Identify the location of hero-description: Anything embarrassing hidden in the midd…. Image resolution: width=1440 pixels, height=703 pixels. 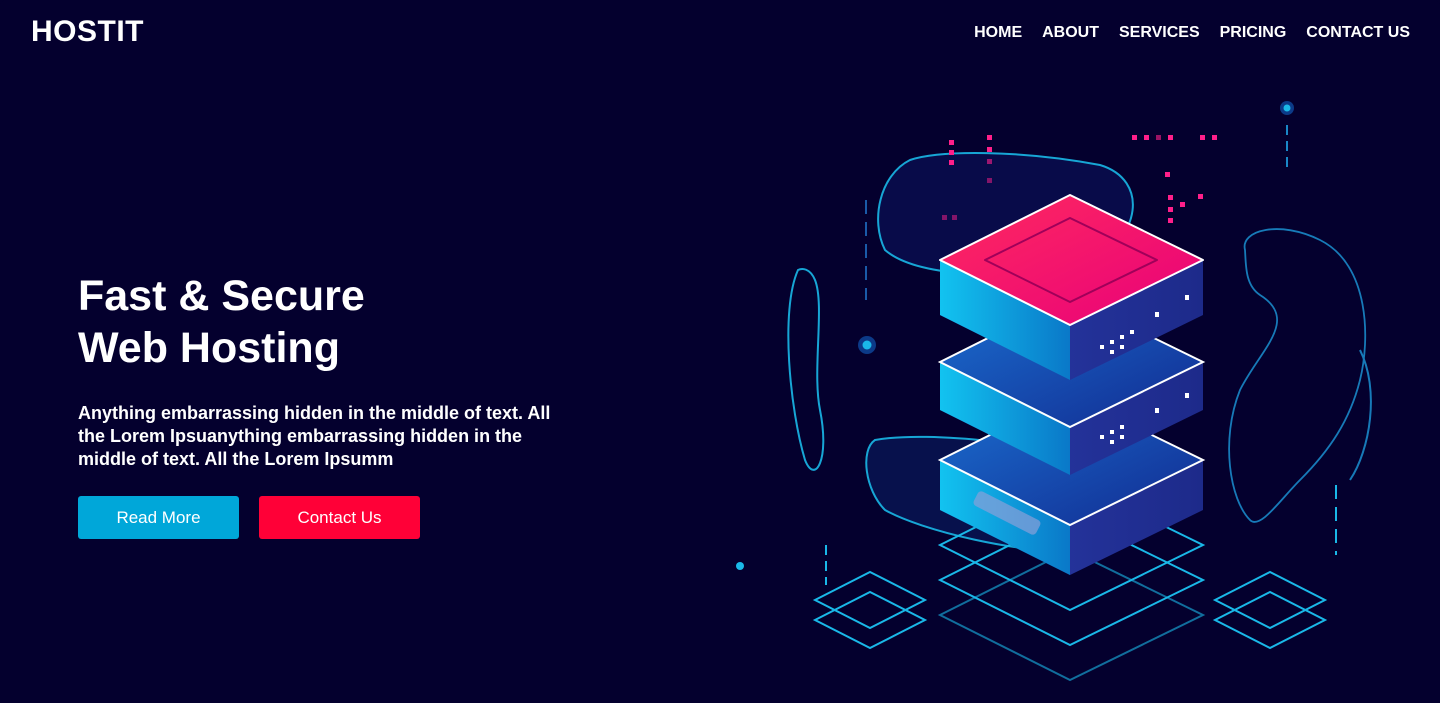
(314, 436).